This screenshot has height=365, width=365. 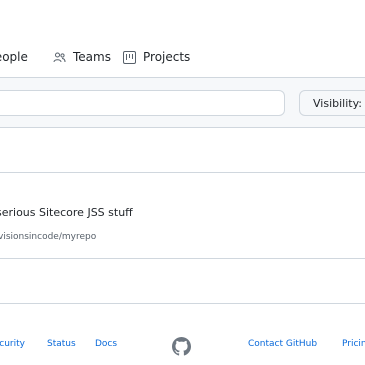 What do you see at coordinates (182, 303) in the screenshot?
I see `footer-divider` at bounding box center [182, 303].